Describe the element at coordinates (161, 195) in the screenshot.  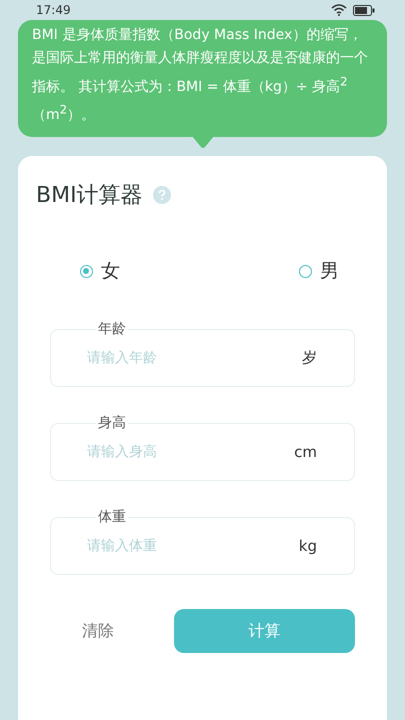
I see `help-icon` at that location.